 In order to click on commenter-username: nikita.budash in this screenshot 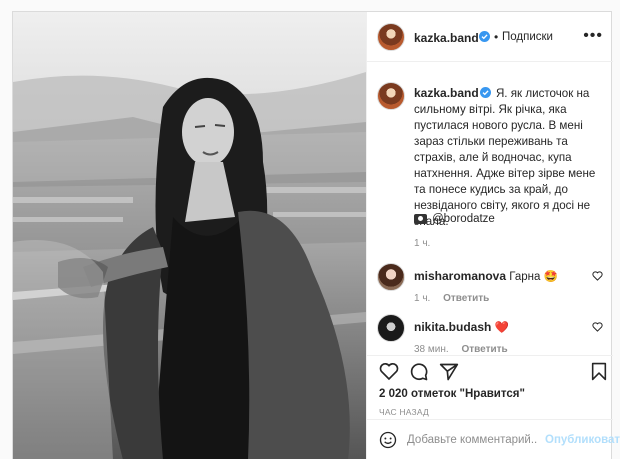, I will do `click(452, 327)`.